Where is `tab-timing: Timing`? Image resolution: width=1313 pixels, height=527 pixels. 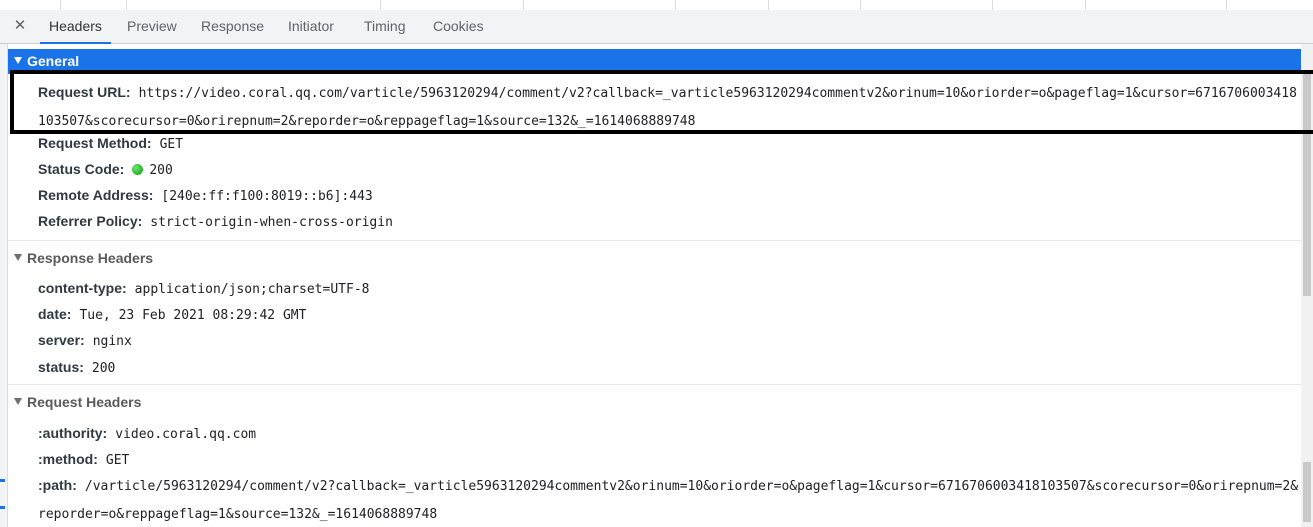 tab-timing: Timing is located at coordinates (385, 26).